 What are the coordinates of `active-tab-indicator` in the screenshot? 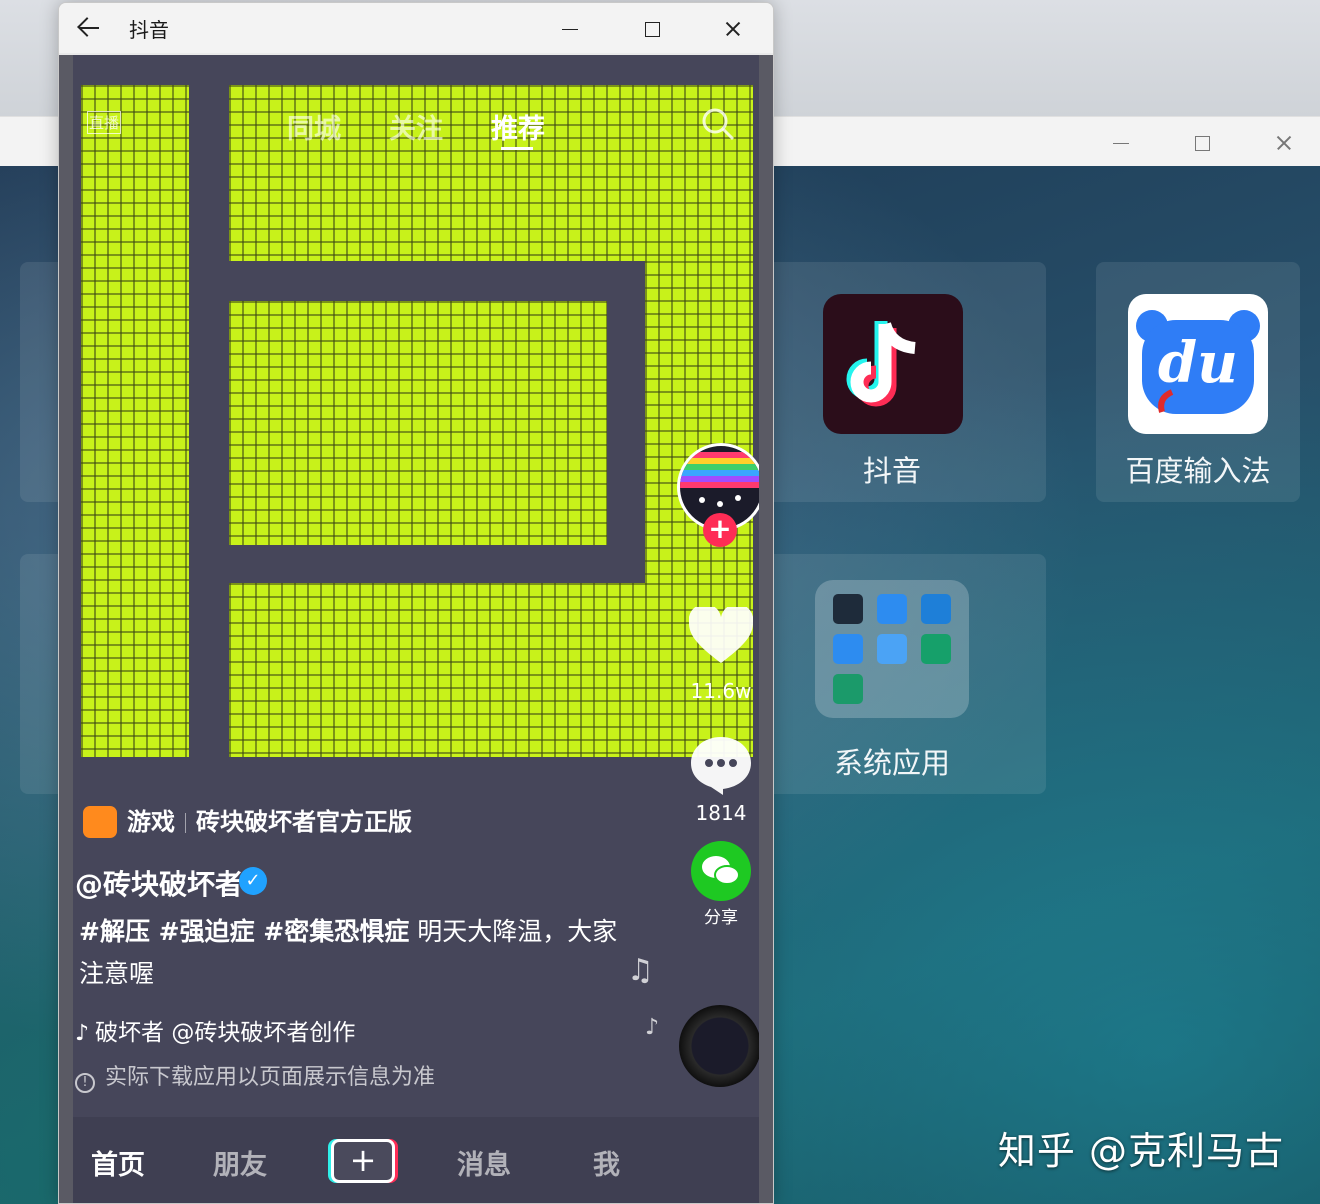 It's located at (517, 148).